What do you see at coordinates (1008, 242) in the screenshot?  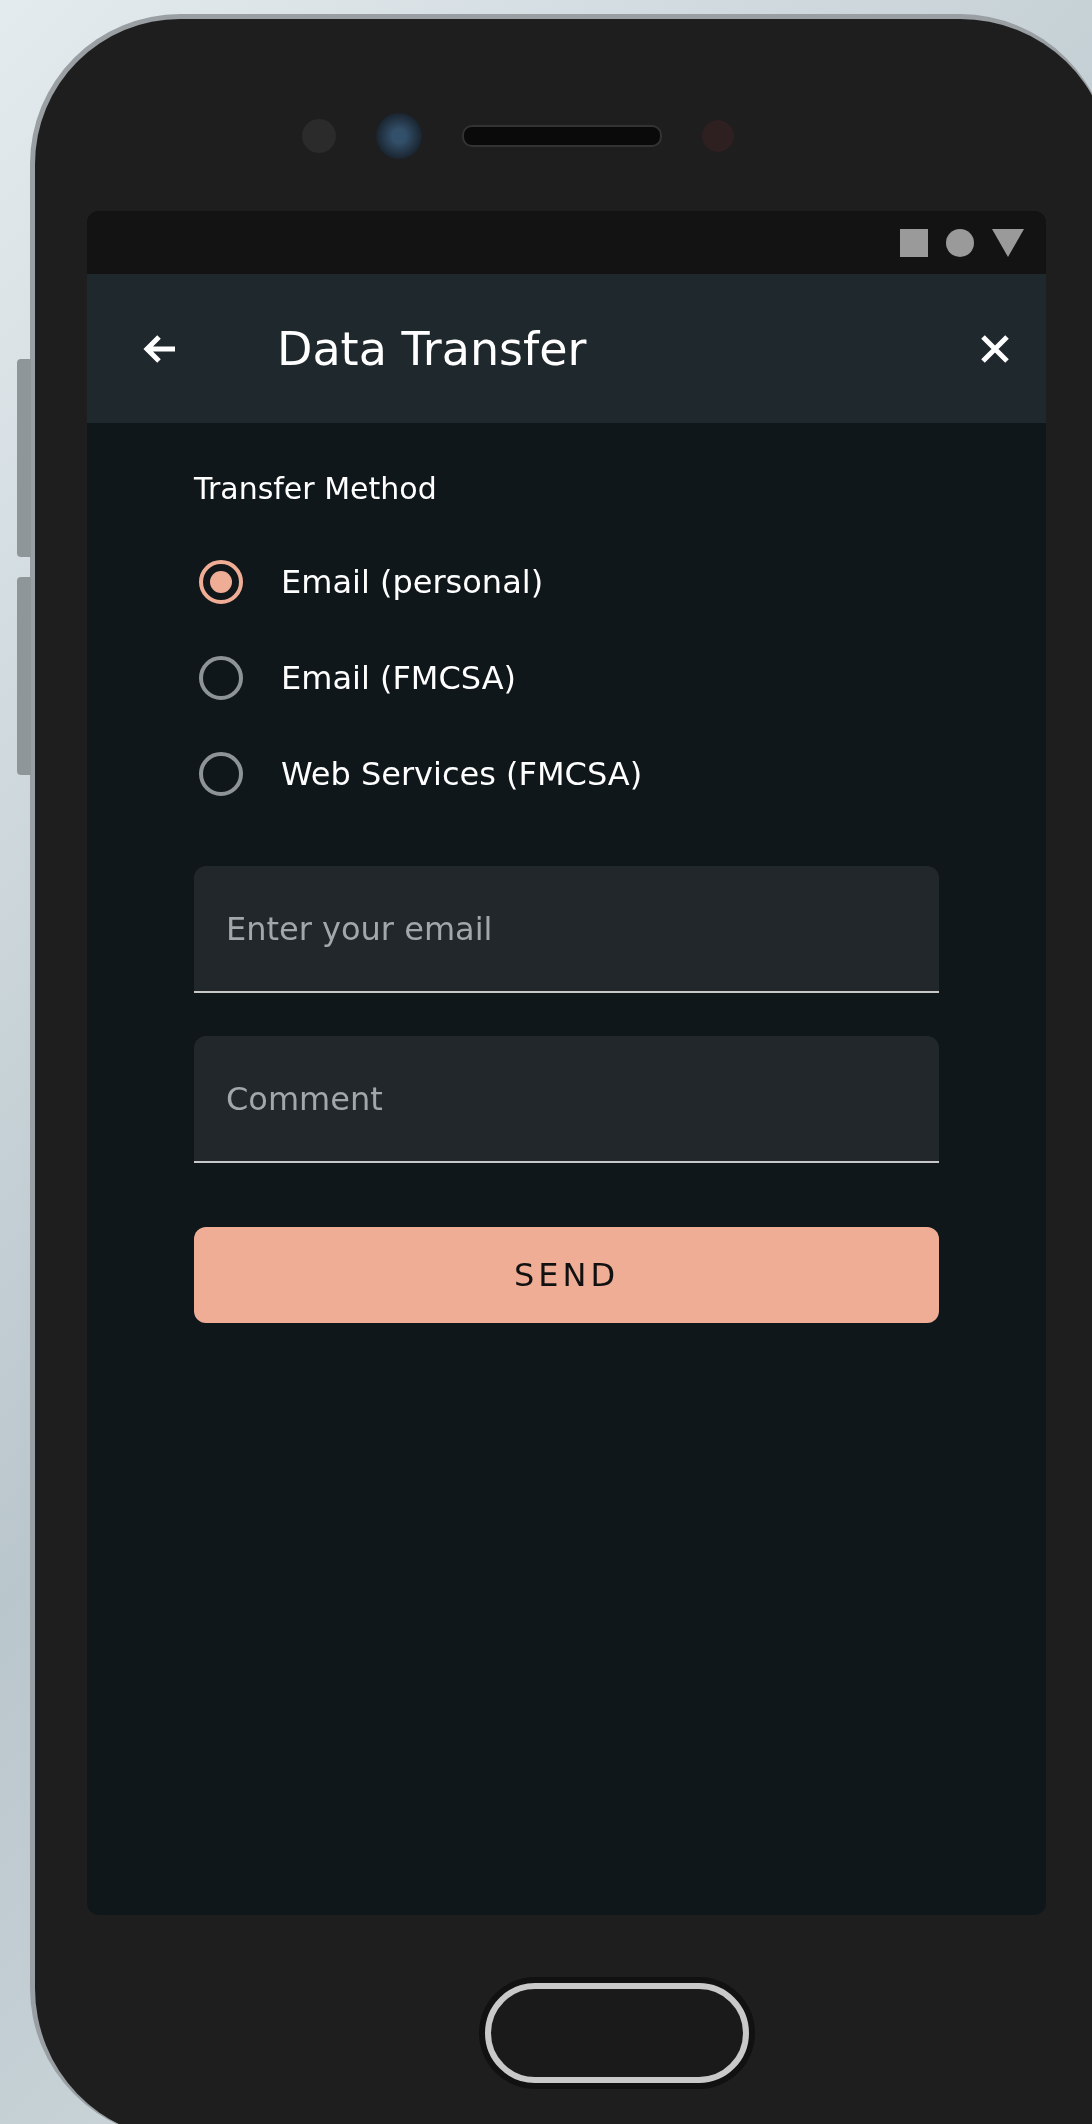 I see `triangle-icon` at bounding box center [1008, 242].